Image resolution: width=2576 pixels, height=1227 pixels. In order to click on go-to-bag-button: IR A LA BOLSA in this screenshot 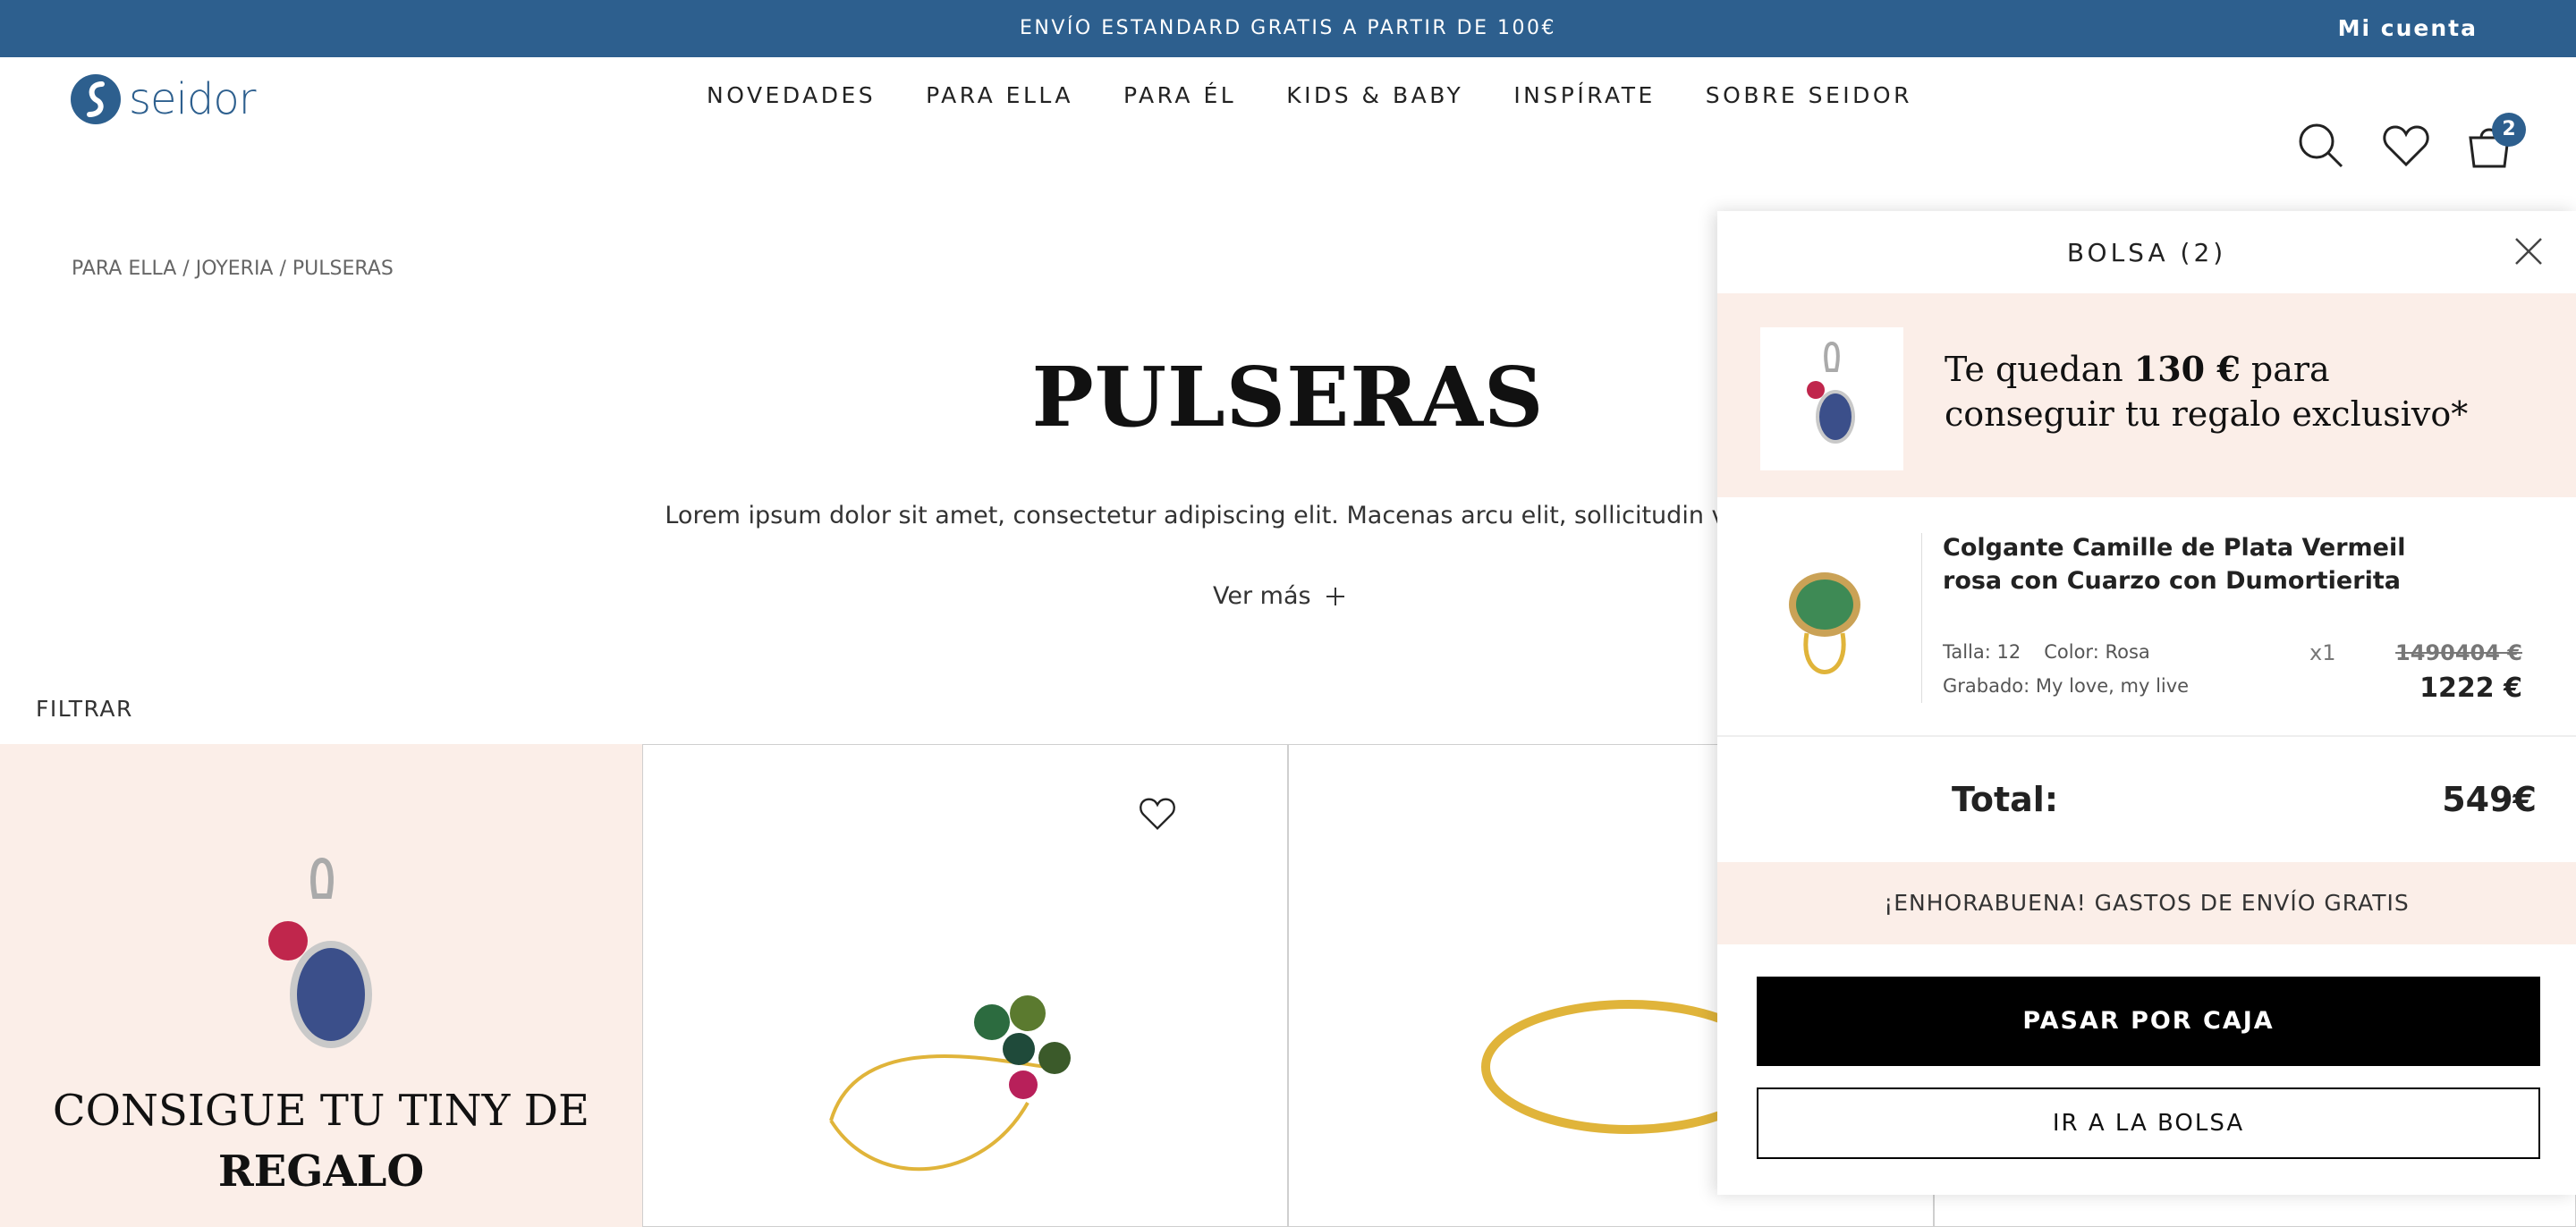, I will do `click(2148, 1123)`.